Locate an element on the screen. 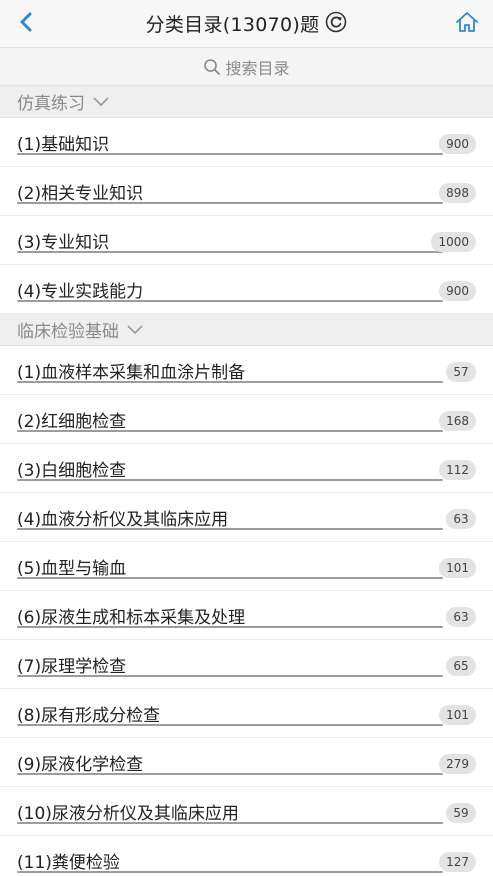 The height and width of the screenshot is (876, 493). list-item: (7)尿理学检查 65 is located at coordinates (246, 664).